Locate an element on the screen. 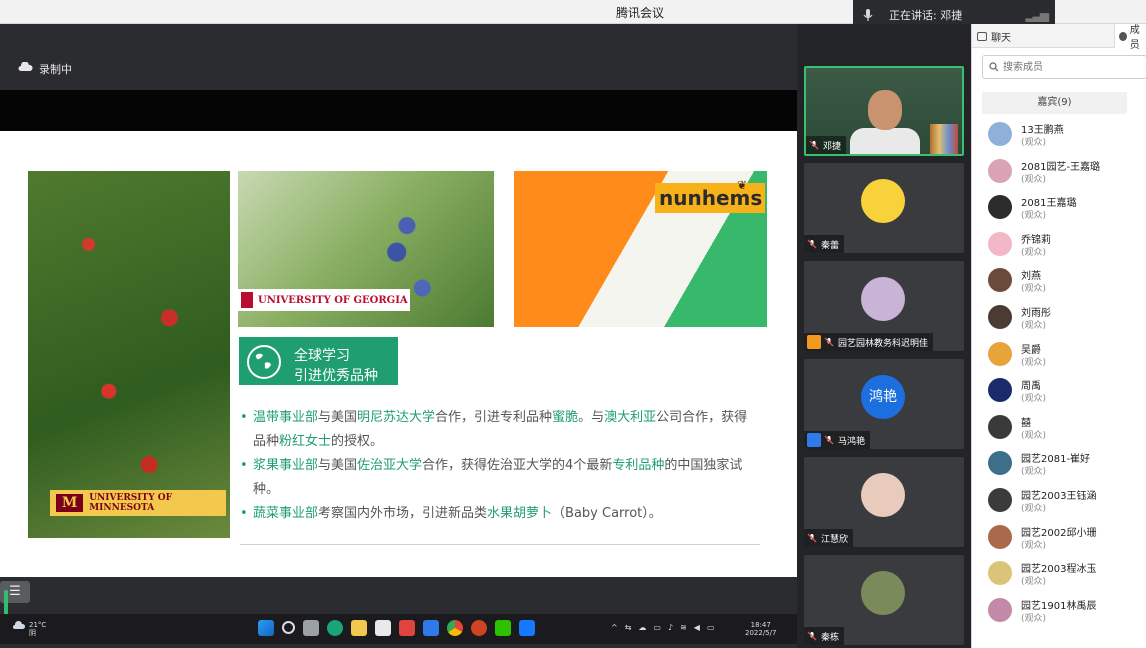  list-item: 13王鹏燕 (观众) is located at coordinates (1059, 136).